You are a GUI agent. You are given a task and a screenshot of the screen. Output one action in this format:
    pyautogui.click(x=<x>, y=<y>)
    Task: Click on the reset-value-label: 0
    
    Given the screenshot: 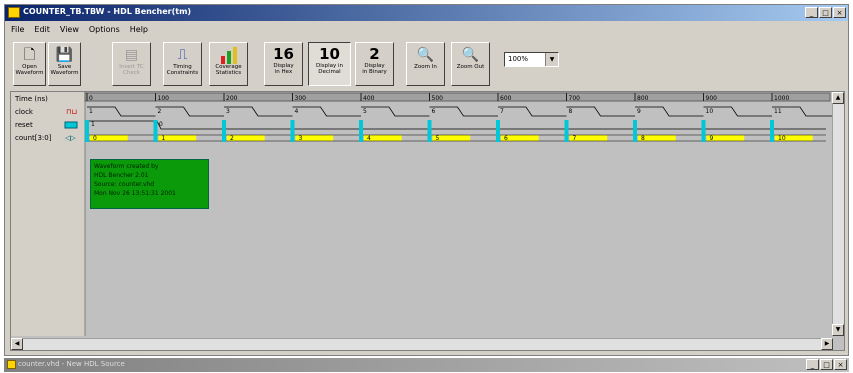 What is the action you would take?
    pyautogui.click(x=161, y=124)
    